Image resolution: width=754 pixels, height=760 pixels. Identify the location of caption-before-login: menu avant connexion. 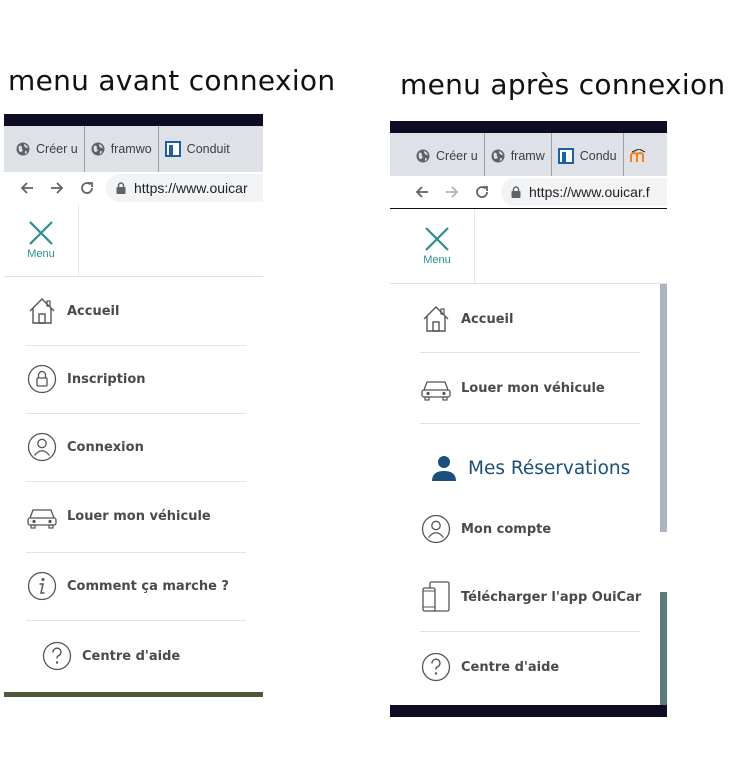
(172, 80).